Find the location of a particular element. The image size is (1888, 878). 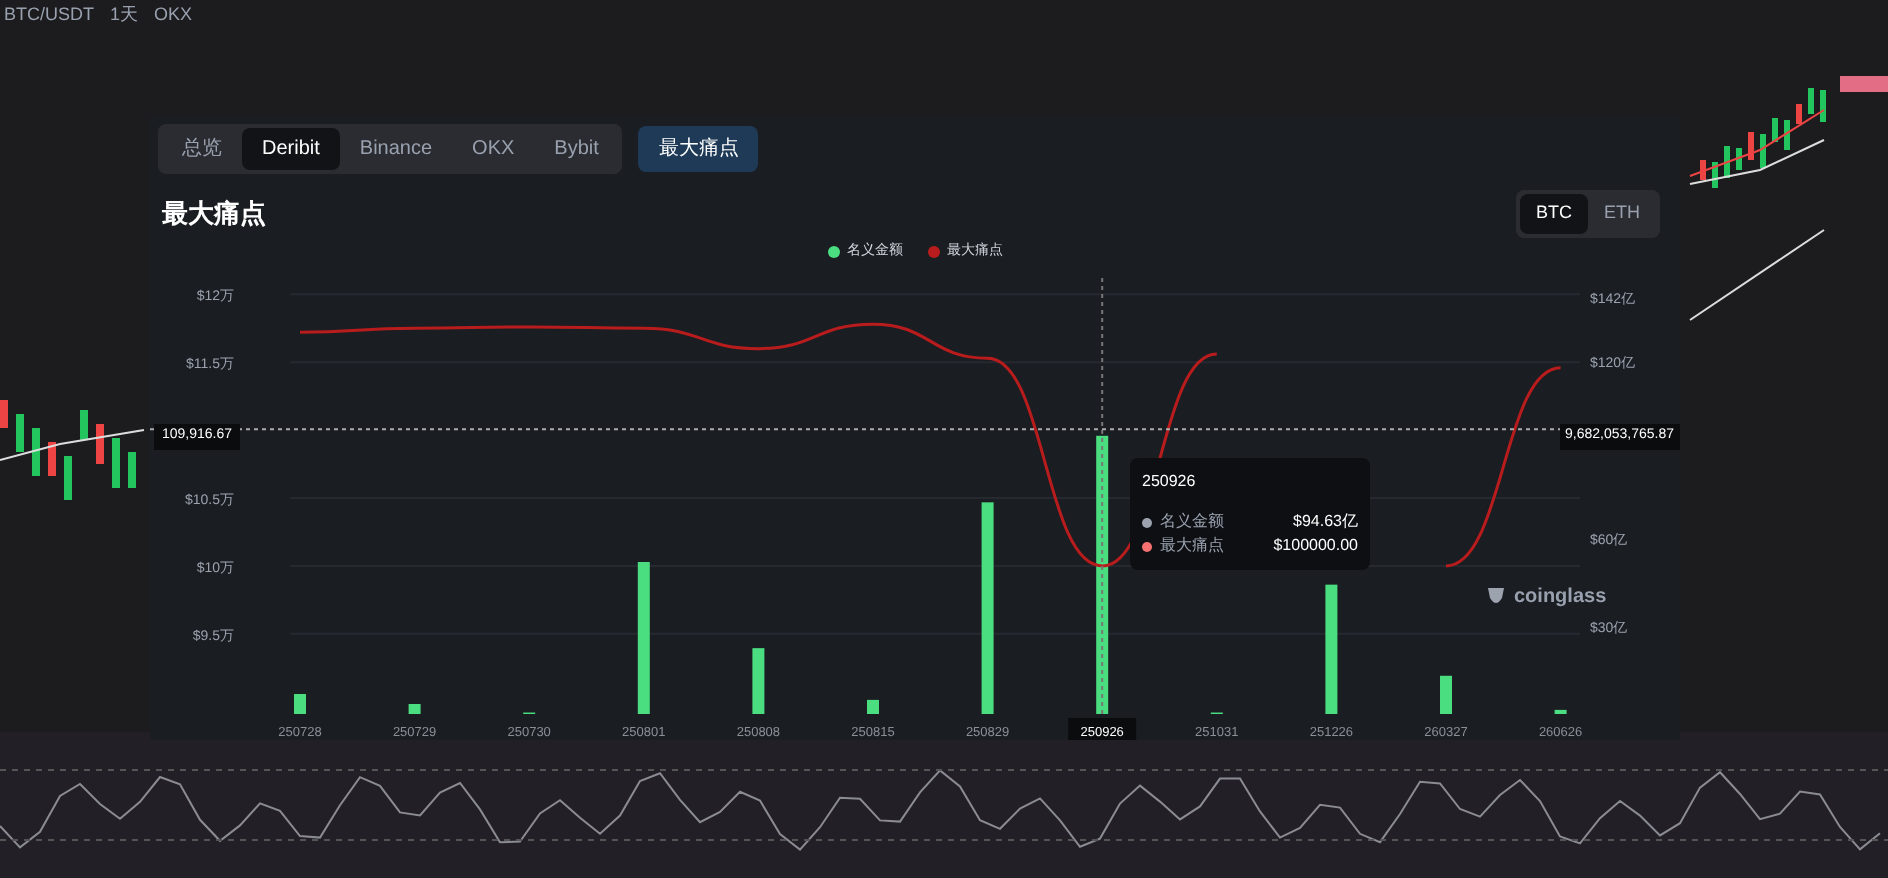

tooltip-series-name: 最大痛点 is located at coordinates (1192, 546).